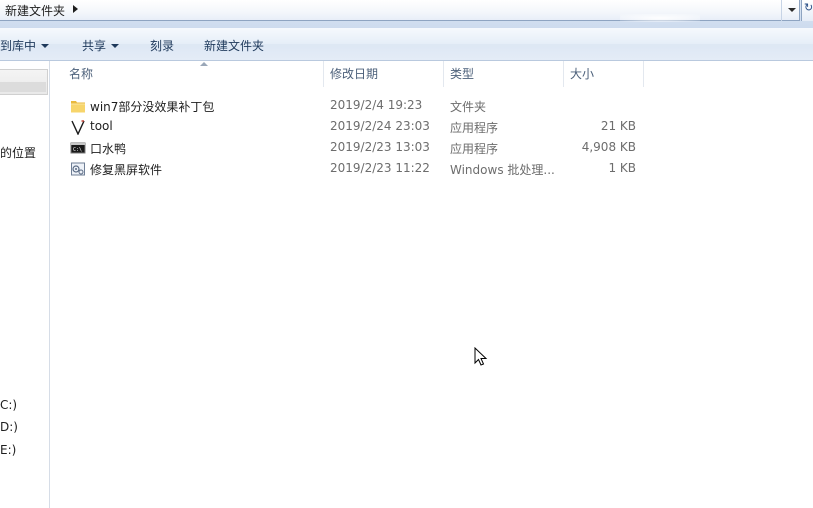 This screenshot has width=813, height=508. I want to click on console-app-icon: C:\, so click(78, 148).